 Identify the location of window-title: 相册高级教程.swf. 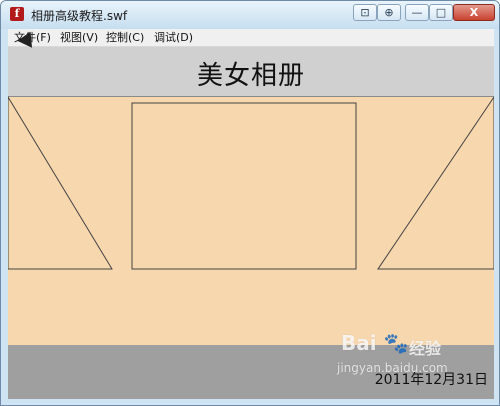
(79, 16).